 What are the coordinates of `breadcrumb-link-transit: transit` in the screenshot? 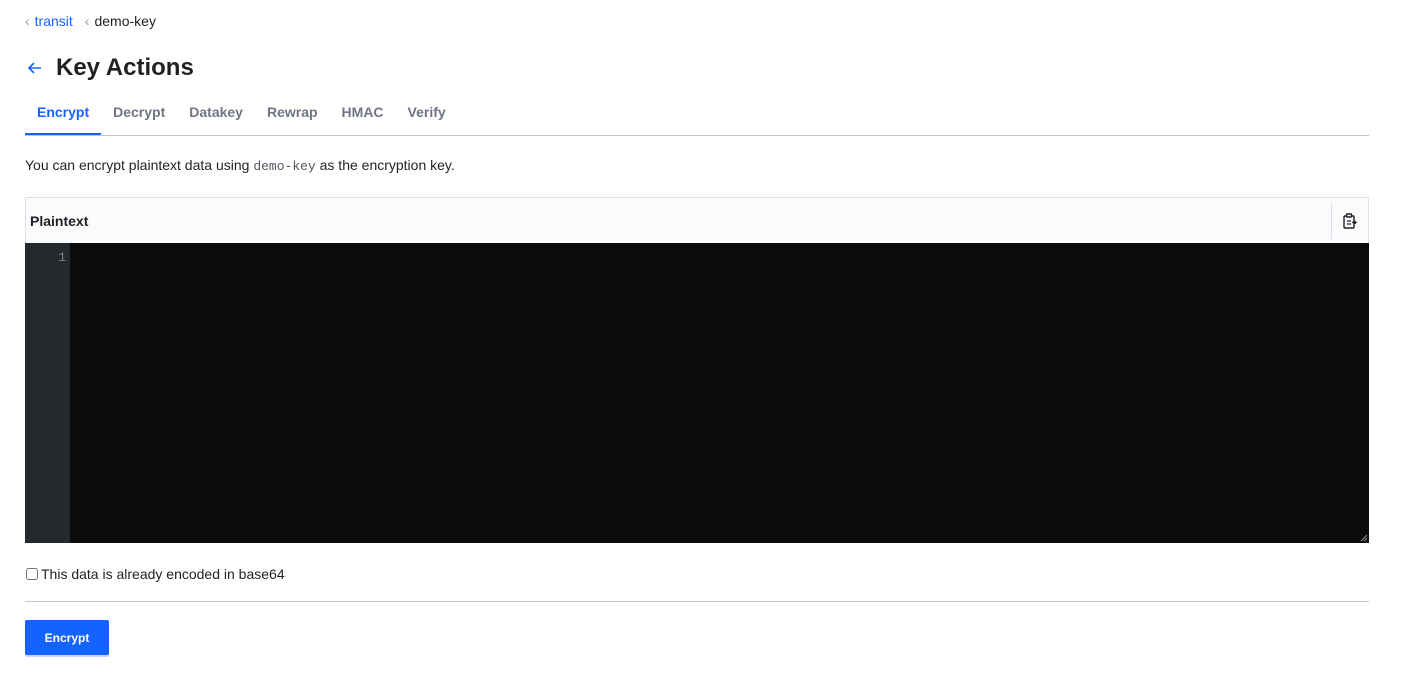 It's located at (54, 21).